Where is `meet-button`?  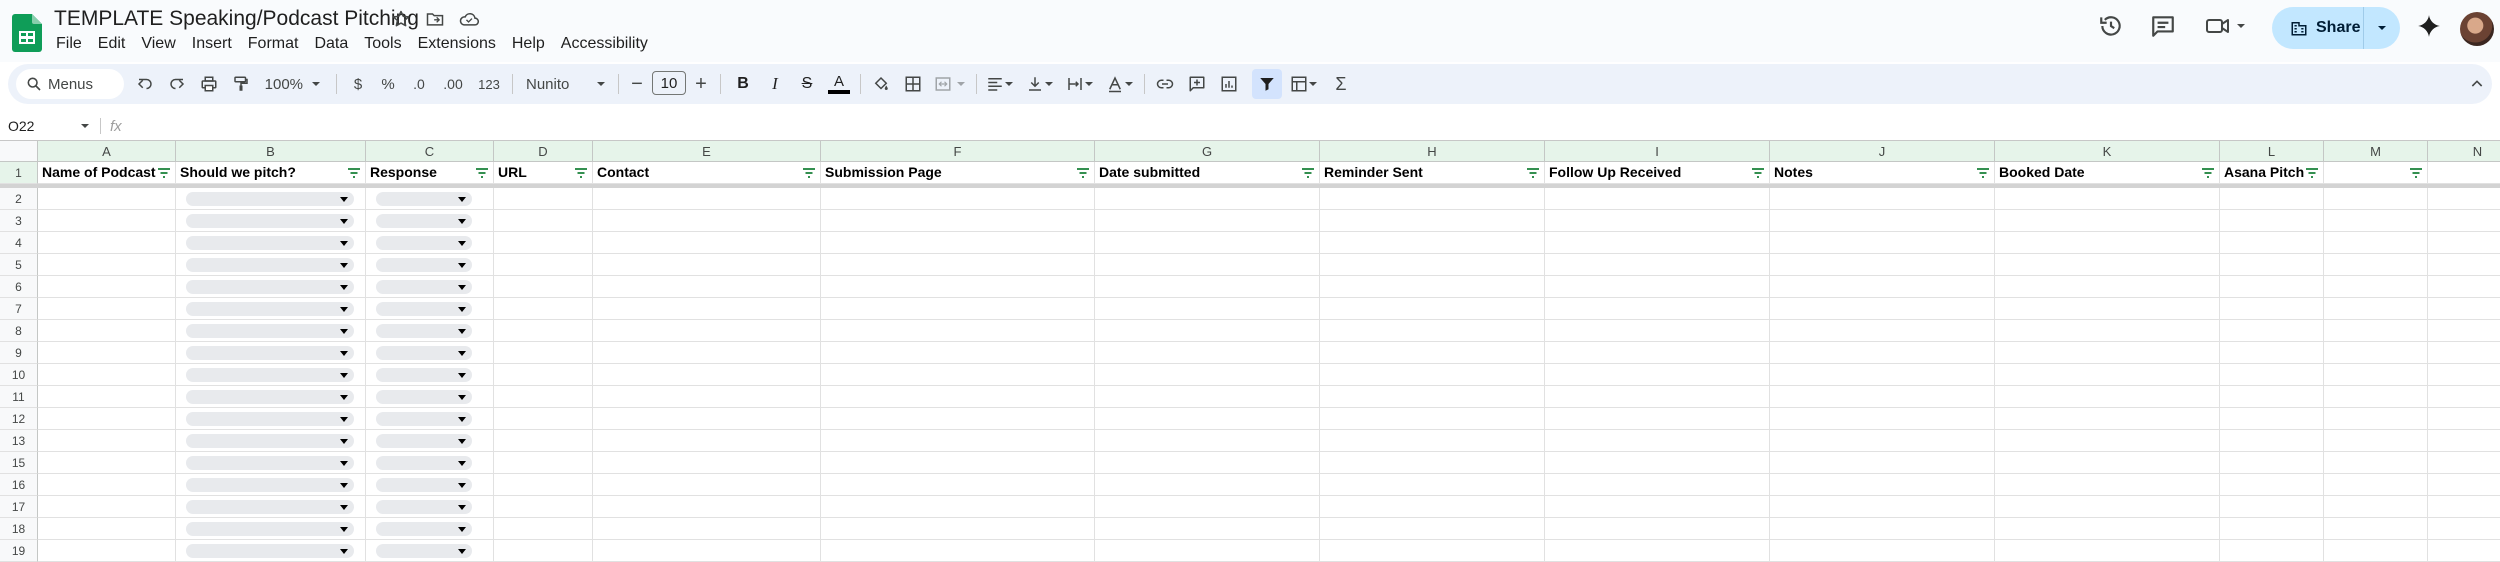 meet-button is located at coordinates (2225, 26).